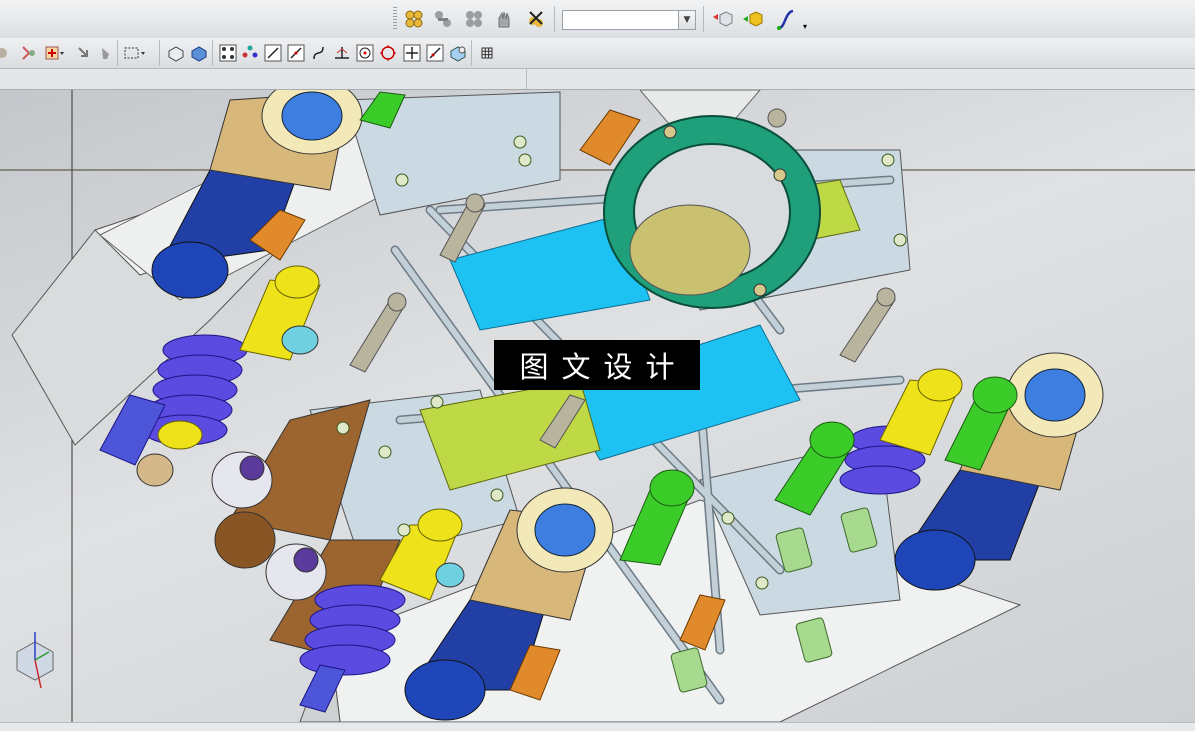 This screenshot has height=731, width=1195. I want to click on component-icon, so click(443, 19).